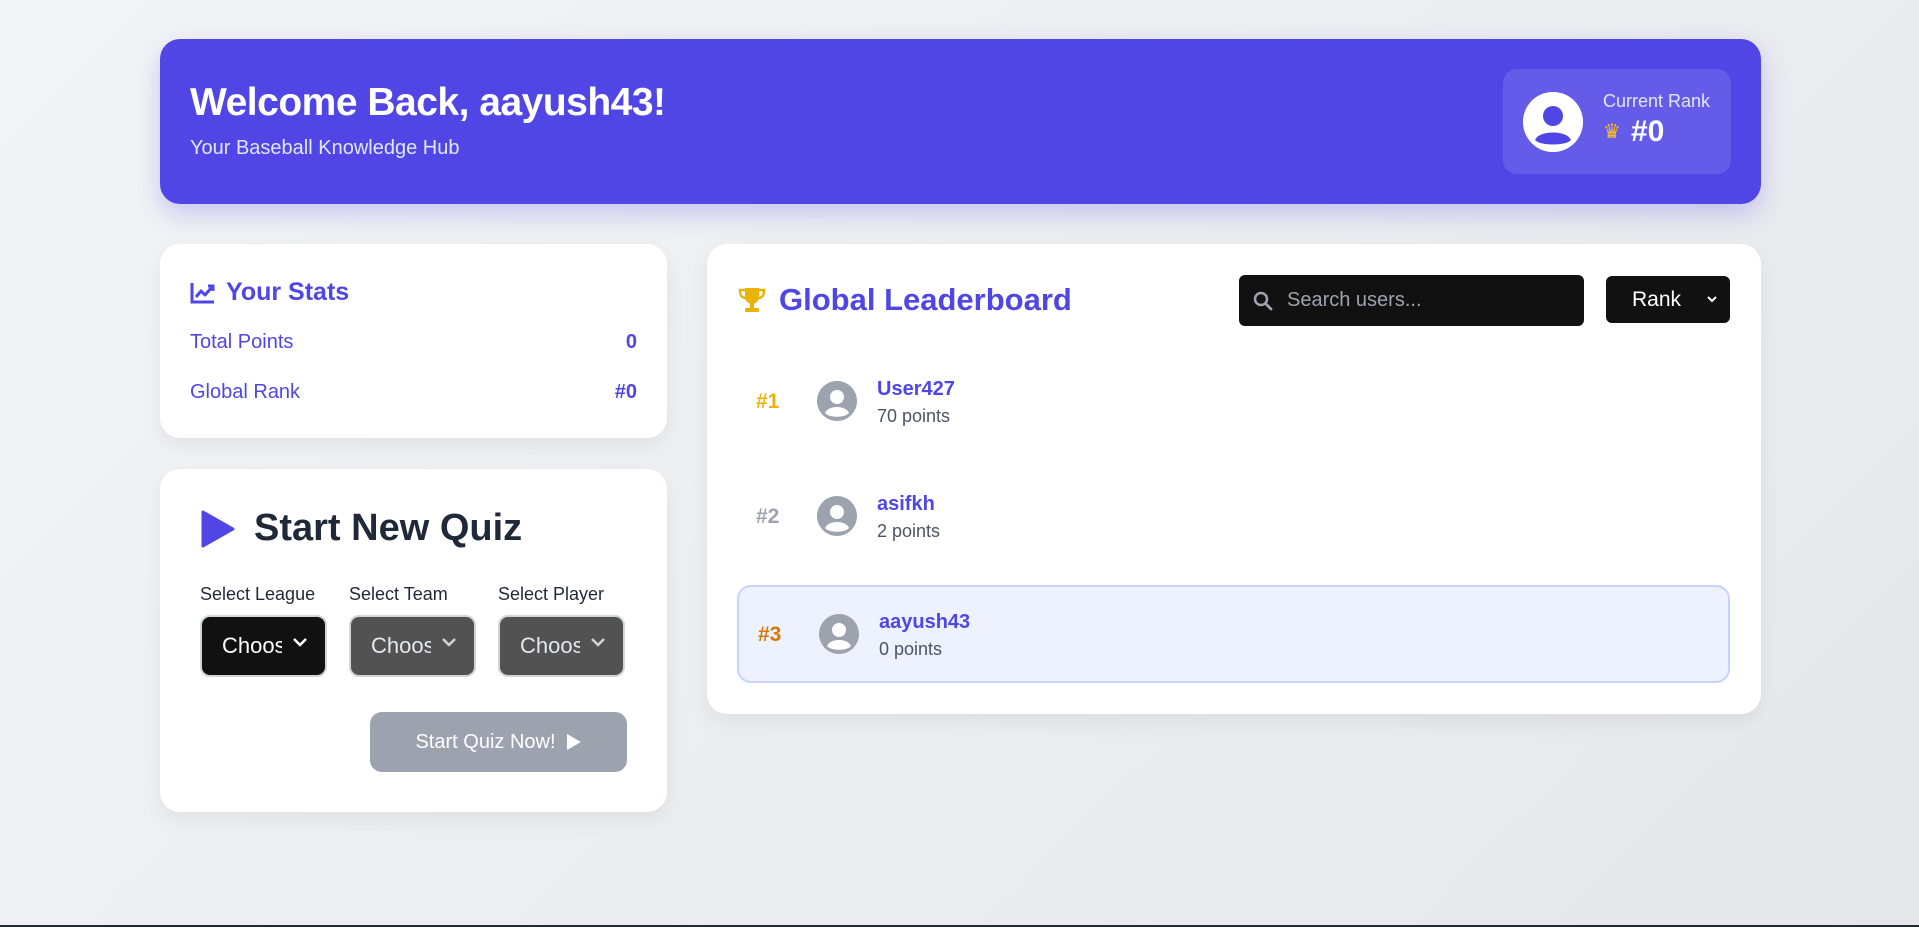  Describe the element at coordinates (258, 594) in the screenshot. I see `league-select-label: Select League` at that location.